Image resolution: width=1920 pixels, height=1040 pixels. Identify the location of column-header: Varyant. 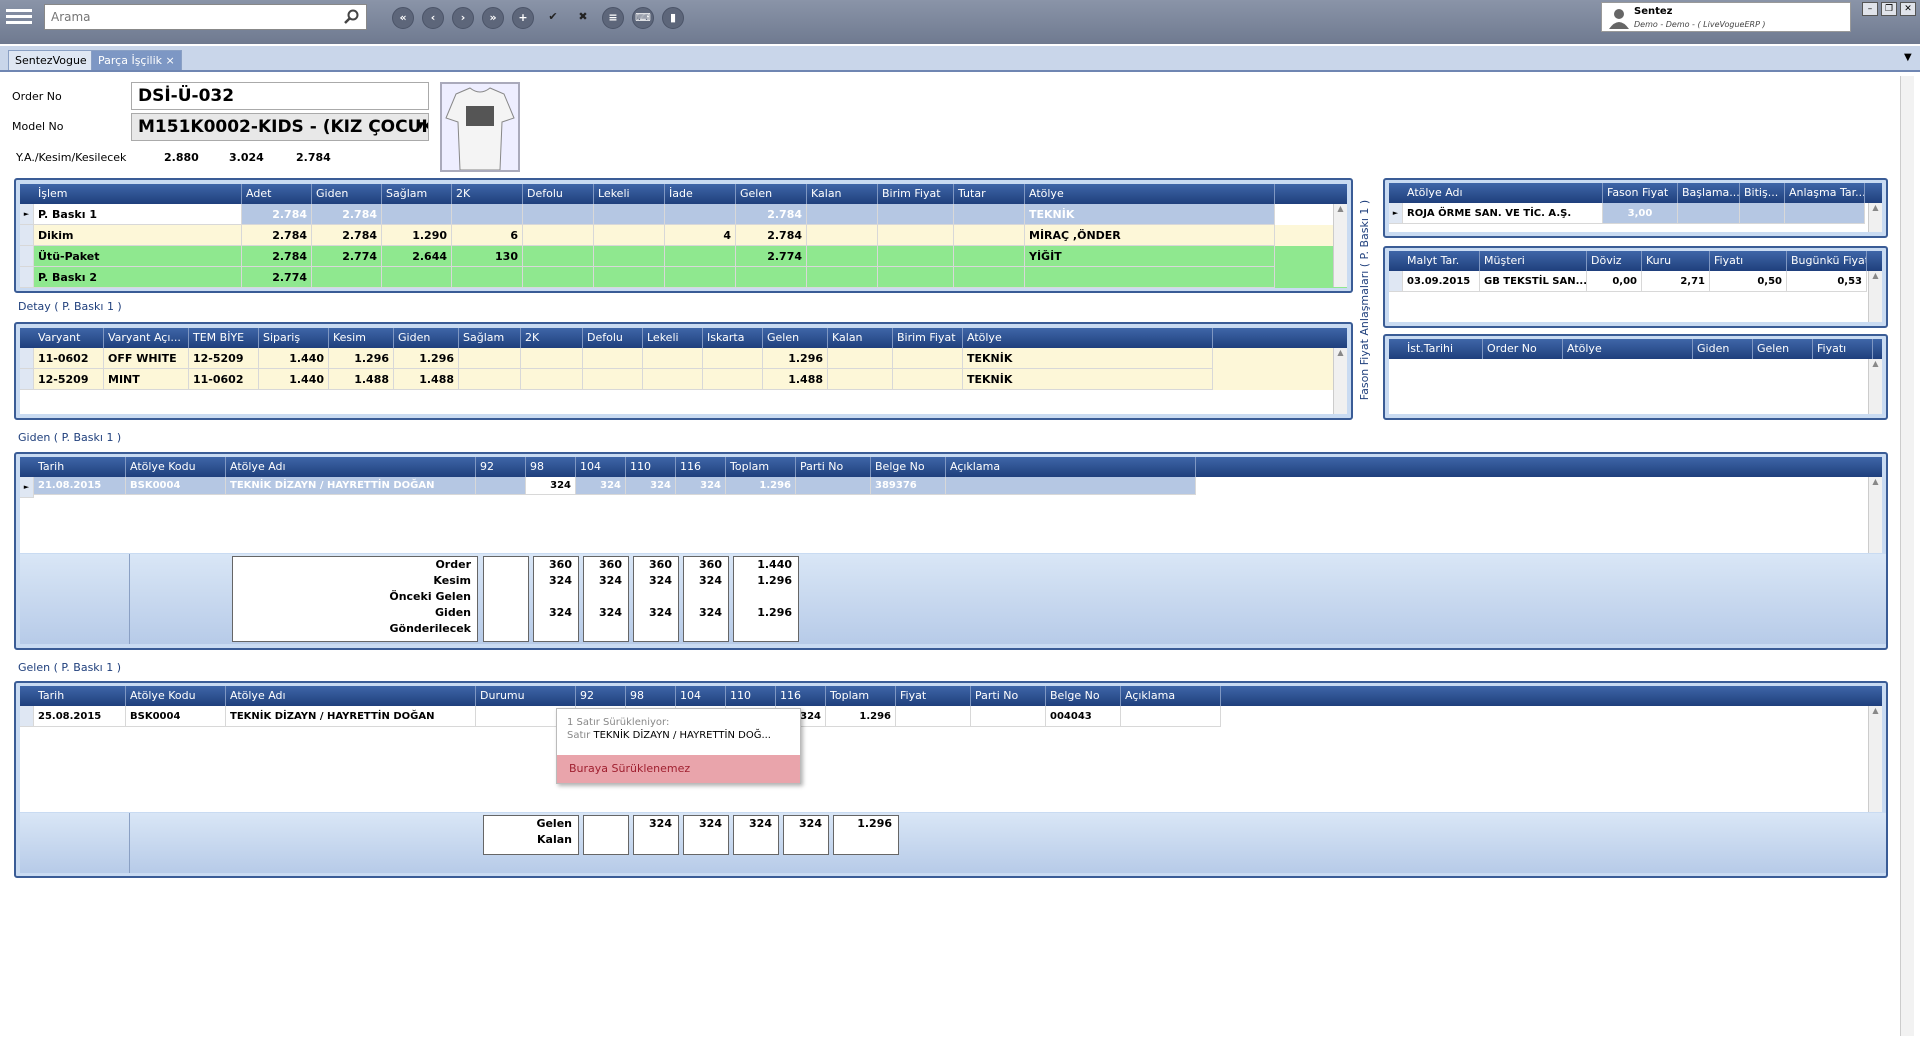
(69, 338).